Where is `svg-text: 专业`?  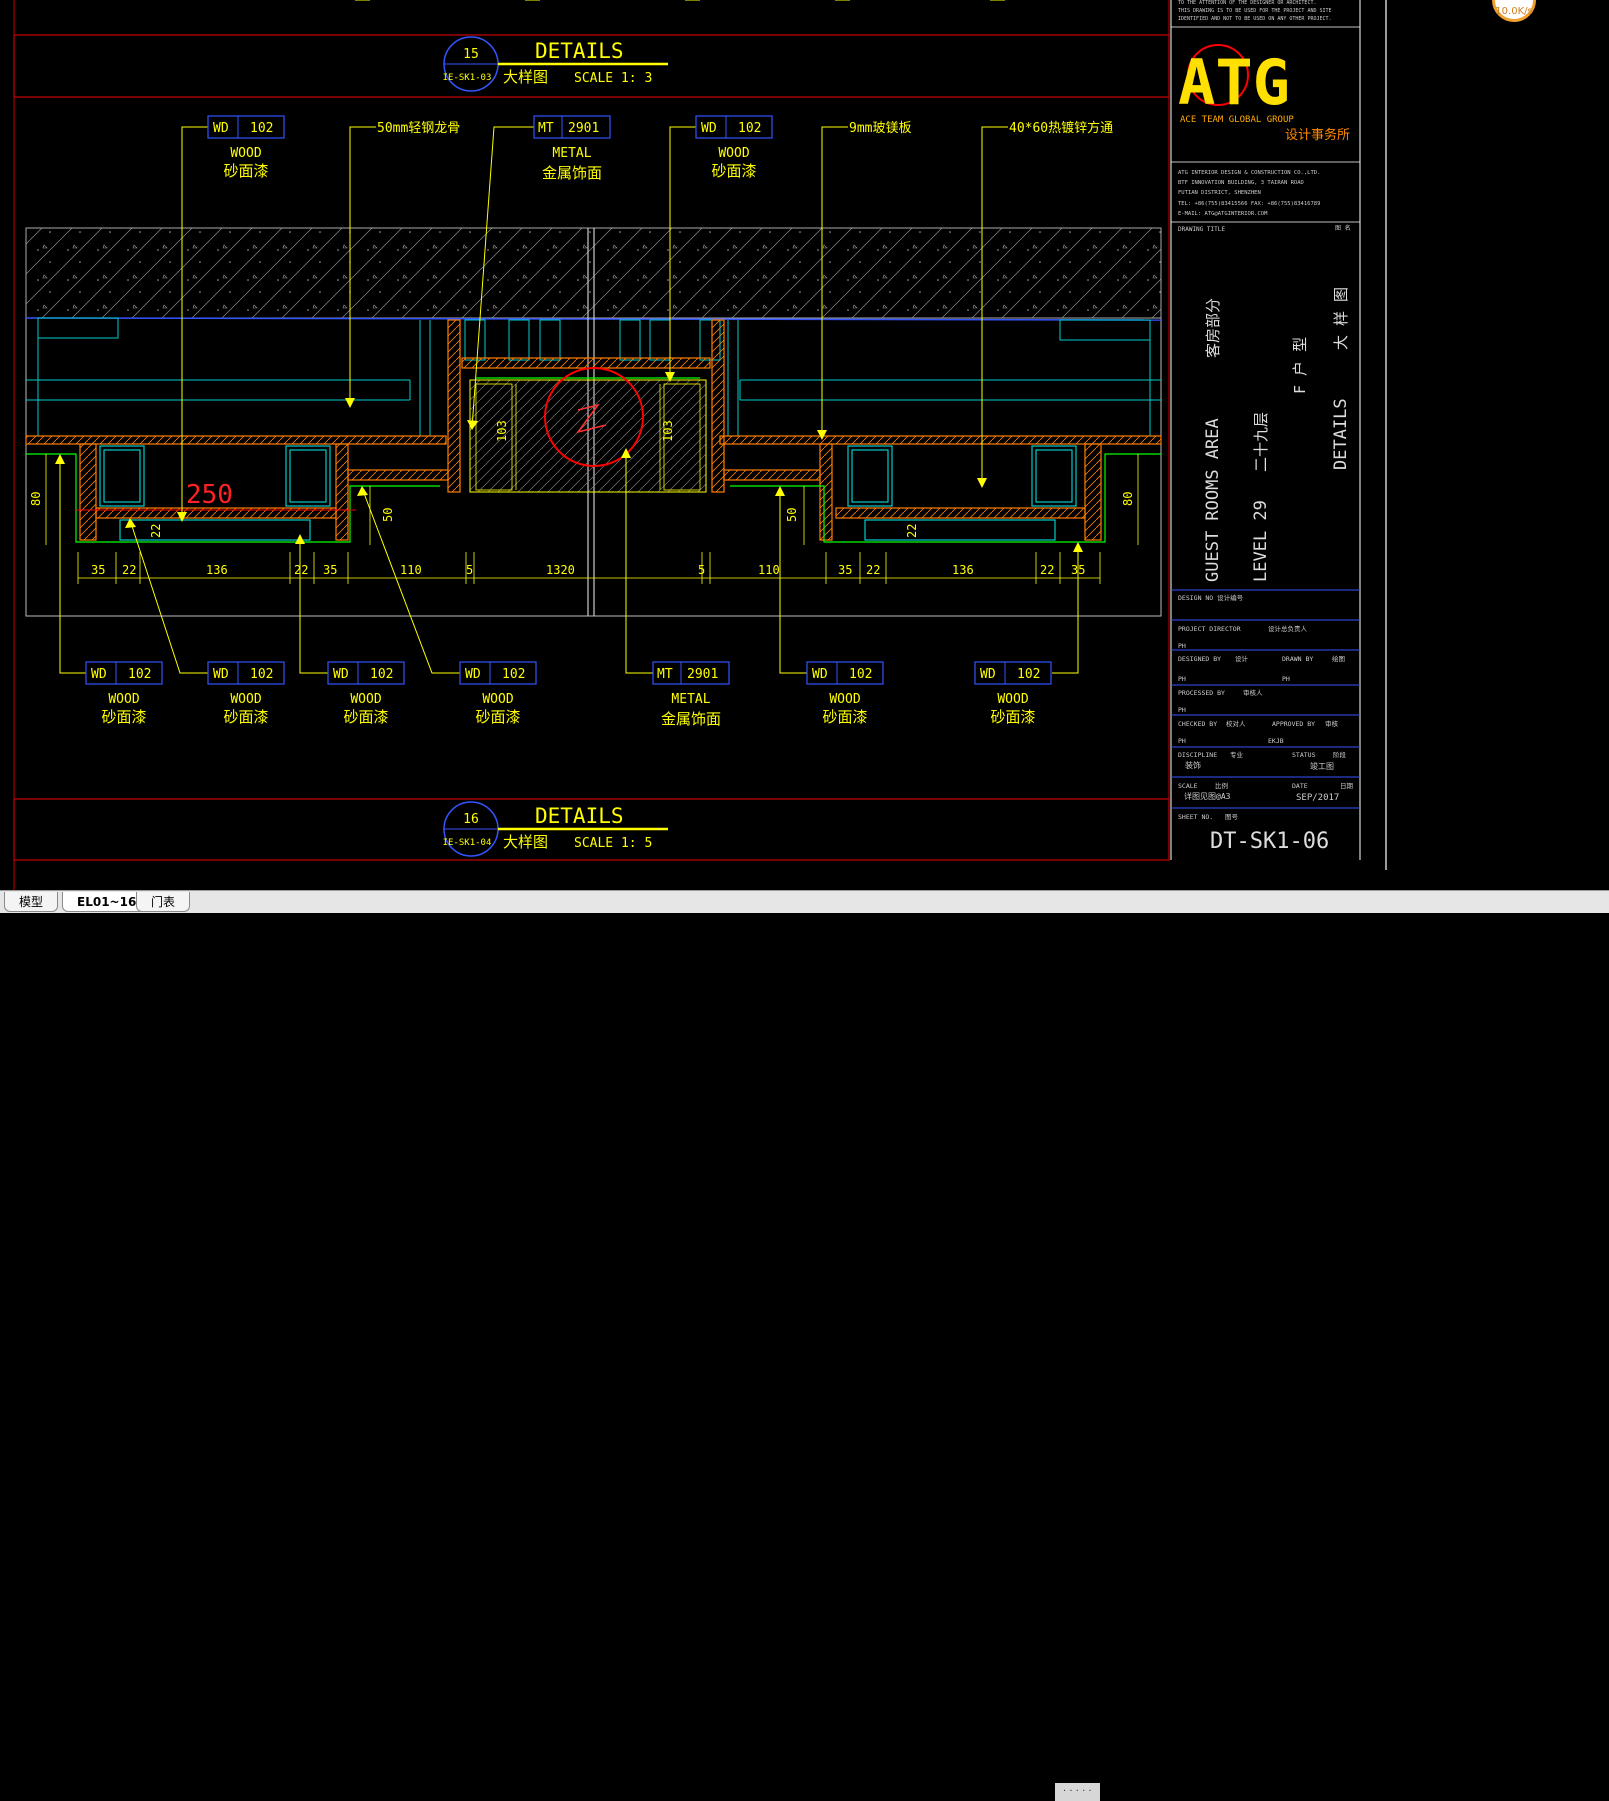
svg-text: 专业 is located at coordinates (1237, 754).